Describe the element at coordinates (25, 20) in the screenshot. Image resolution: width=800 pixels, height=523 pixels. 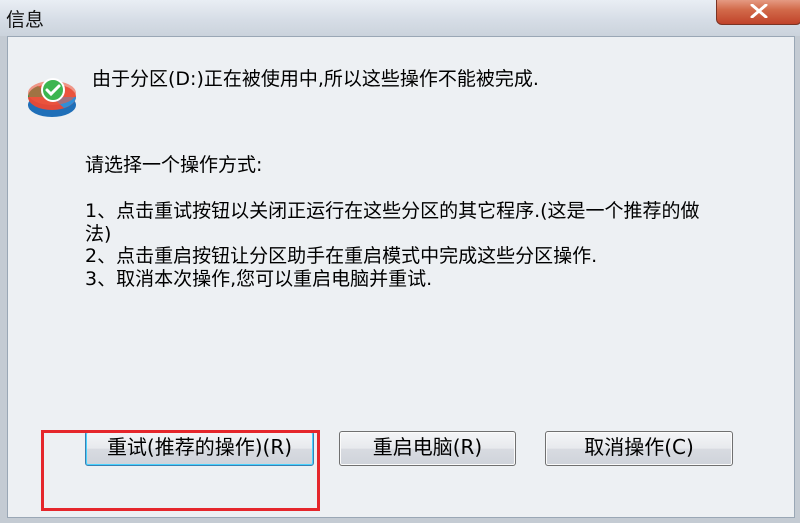
I see `window-title: 信息` at that location.